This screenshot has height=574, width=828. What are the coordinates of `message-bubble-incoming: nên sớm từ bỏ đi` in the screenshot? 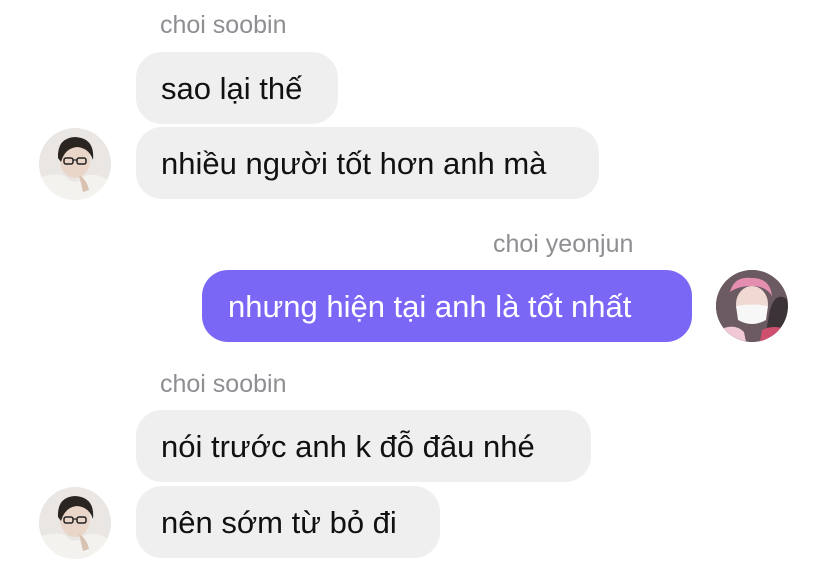 It's located at (288, 522).